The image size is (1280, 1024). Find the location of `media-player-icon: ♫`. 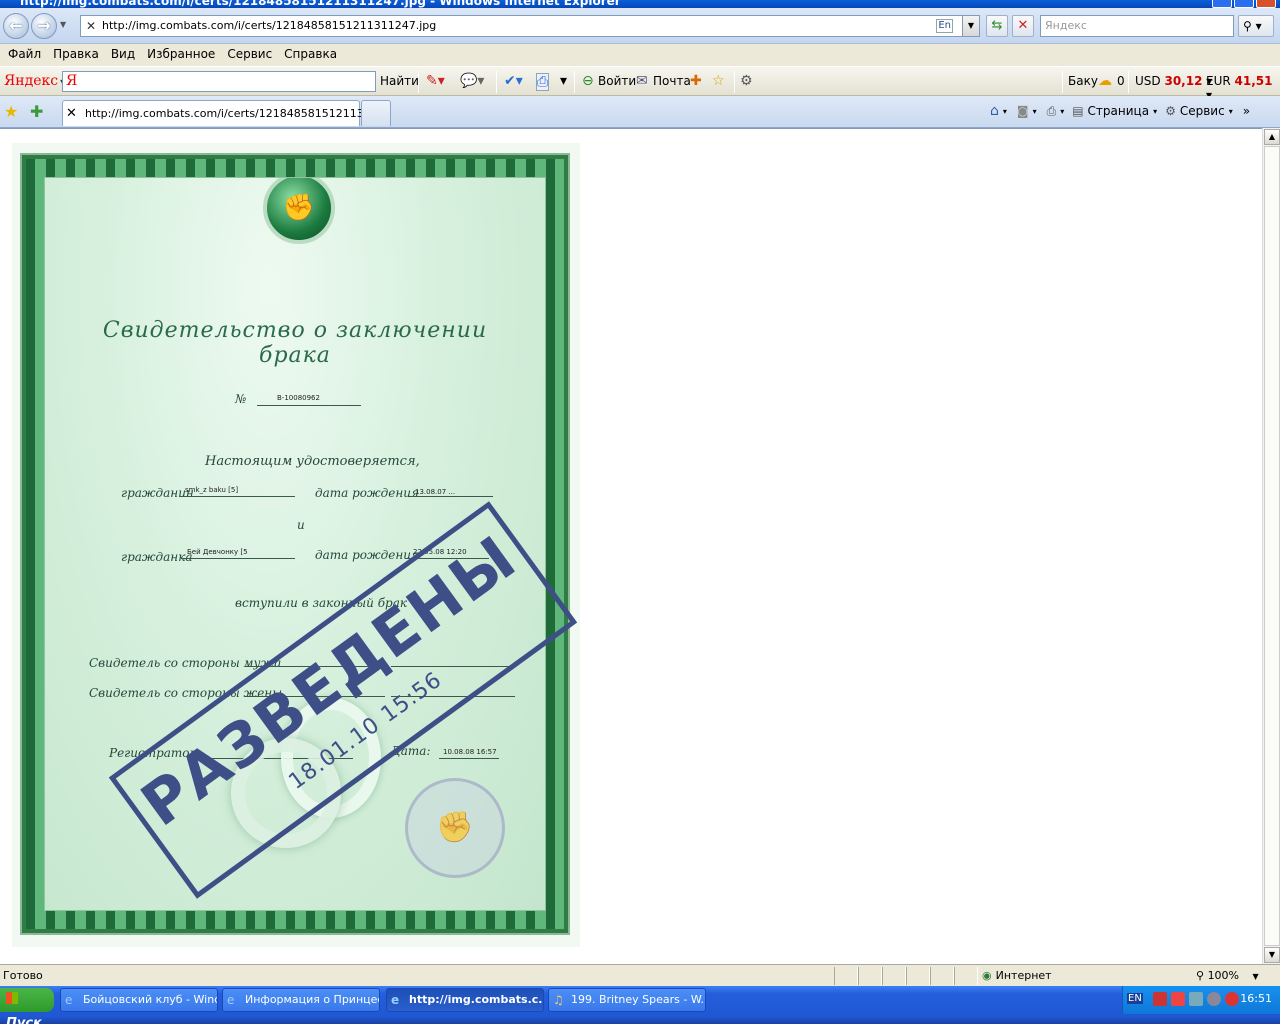

media-player-icon: ♫ is located at coordinates (558, 1000).